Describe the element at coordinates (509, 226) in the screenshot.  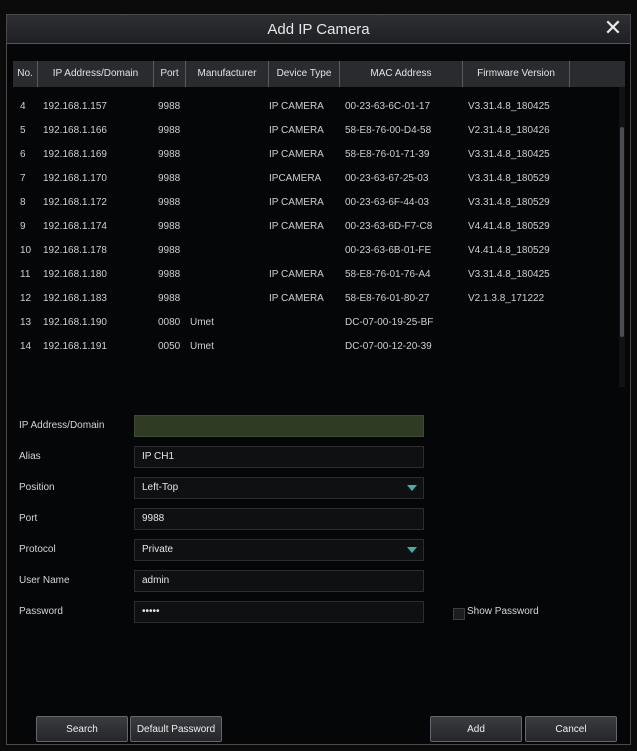
I see `row-firmware: V4.41.4.8_180529` at that location.